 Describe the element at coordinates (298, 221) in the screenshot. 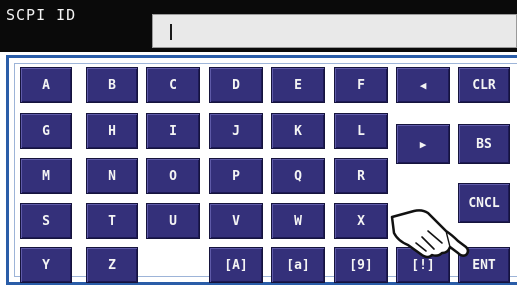

I see `key-w: W` at that location.